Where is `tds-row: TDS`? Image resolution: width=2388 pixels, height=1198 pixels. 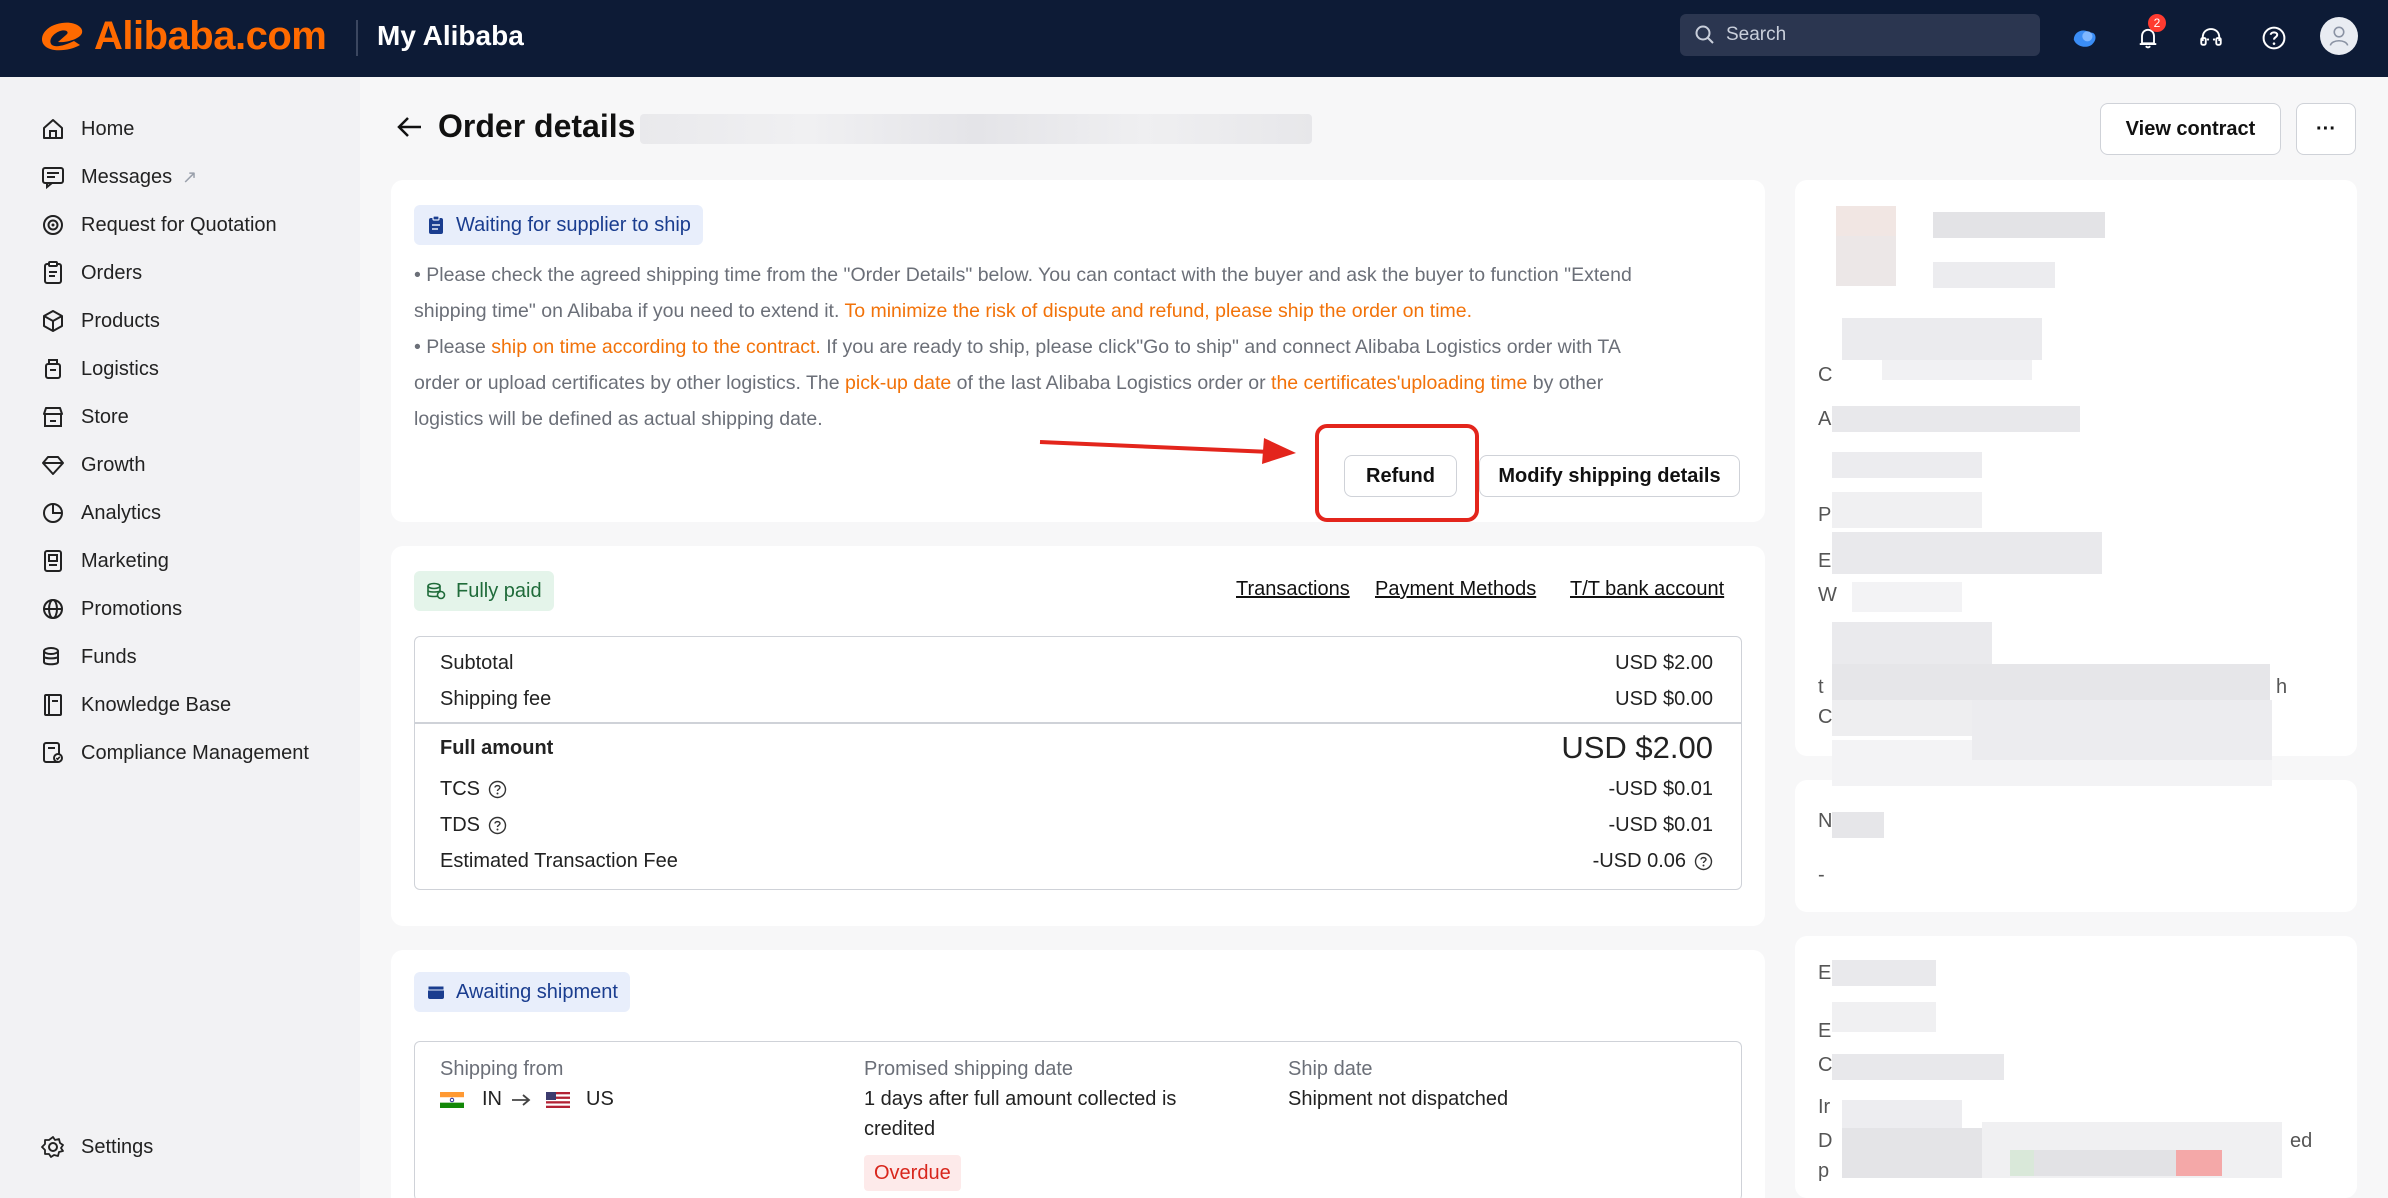
tds-row: TDS is located at coordinates (473, 825).